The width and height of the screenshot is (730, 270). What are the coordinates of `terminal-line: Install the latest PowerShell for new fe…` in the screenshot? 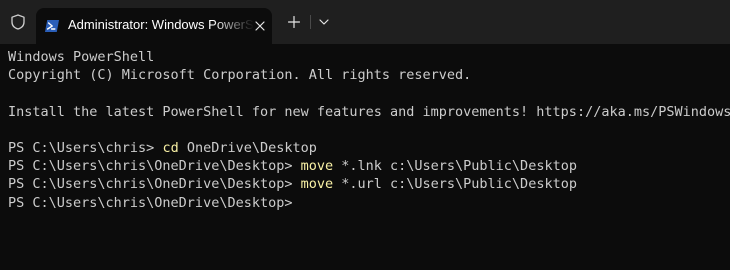 It's located at (369, 111).